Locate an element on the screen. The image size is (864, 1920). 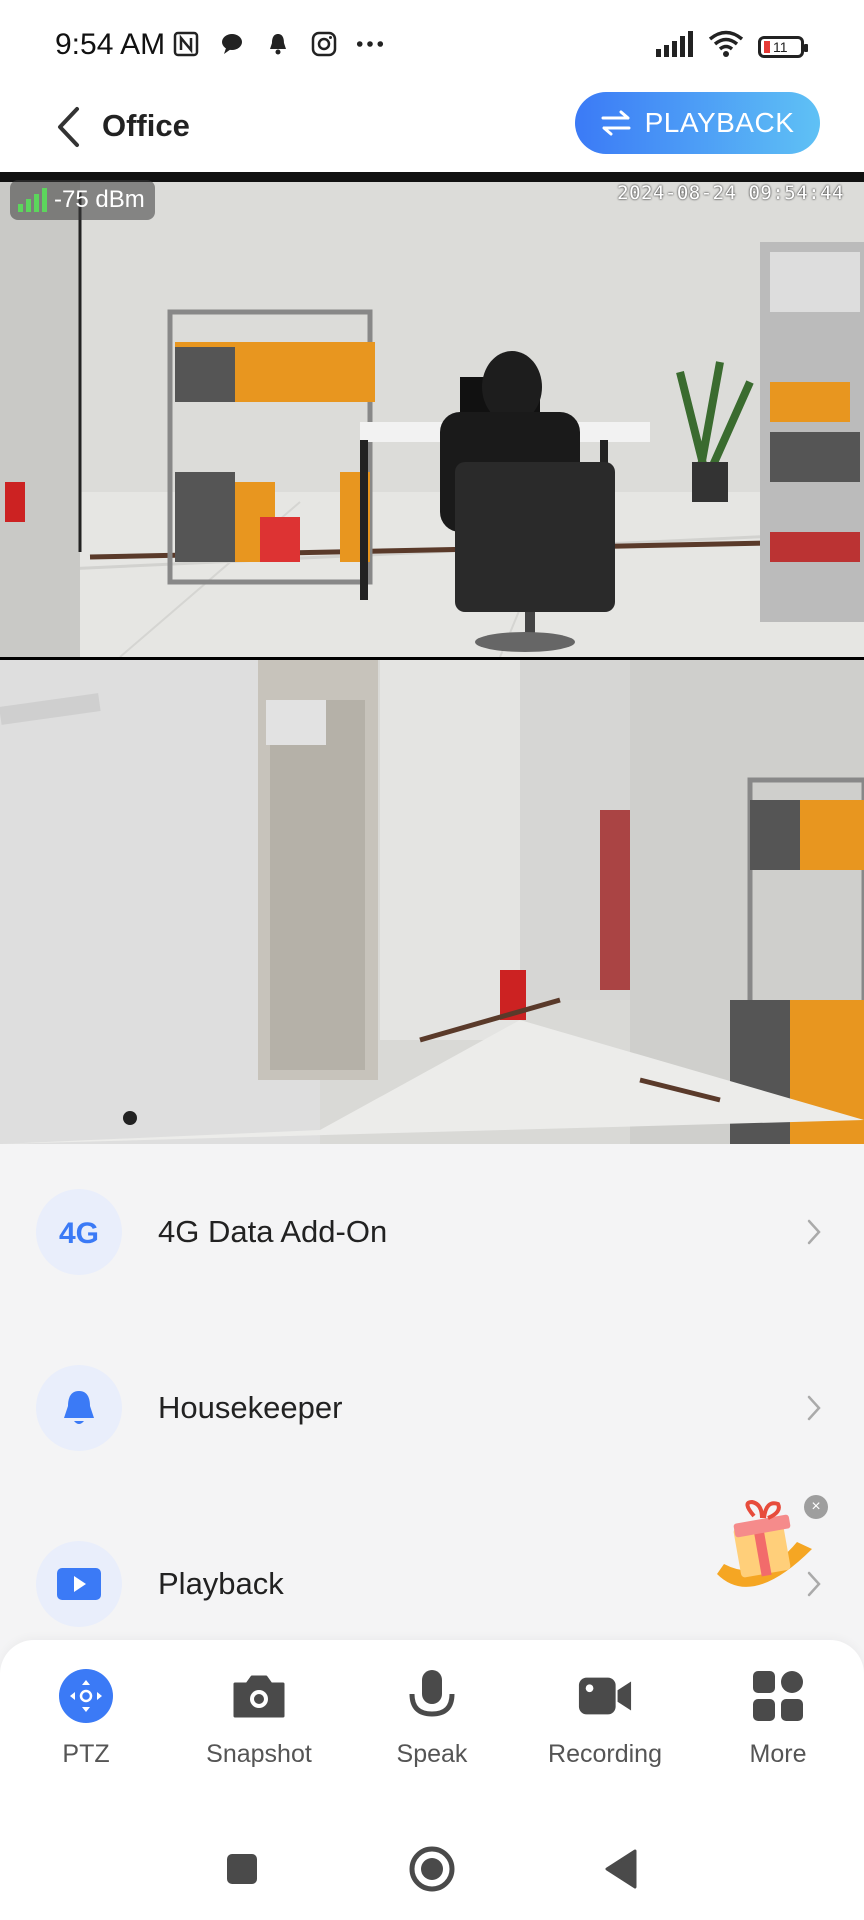
menu-item-label: Housekeeper is located at coordinates (250, 1407).